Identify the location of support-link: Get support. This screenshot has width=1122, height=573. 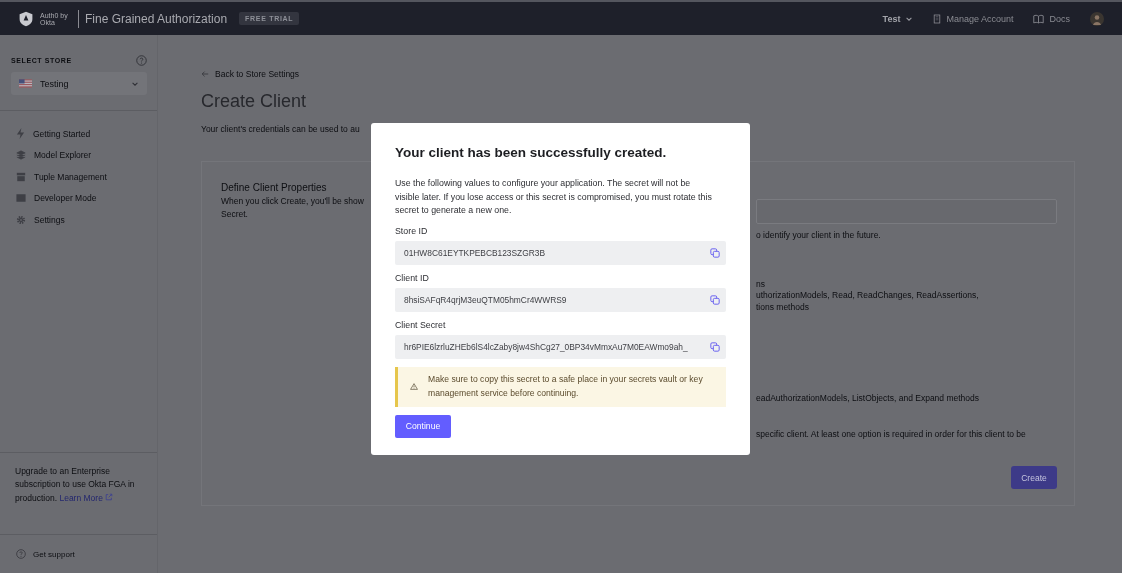
(78, 554).